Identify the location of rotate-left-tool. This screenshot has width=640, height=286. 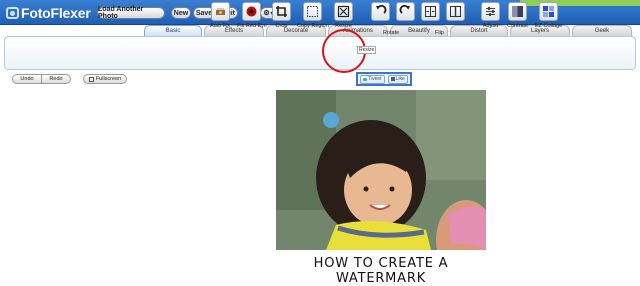
(380, 11).